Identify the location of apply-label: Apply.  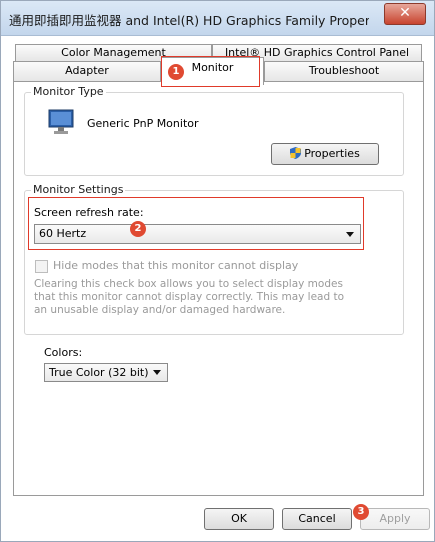
(395, 518).